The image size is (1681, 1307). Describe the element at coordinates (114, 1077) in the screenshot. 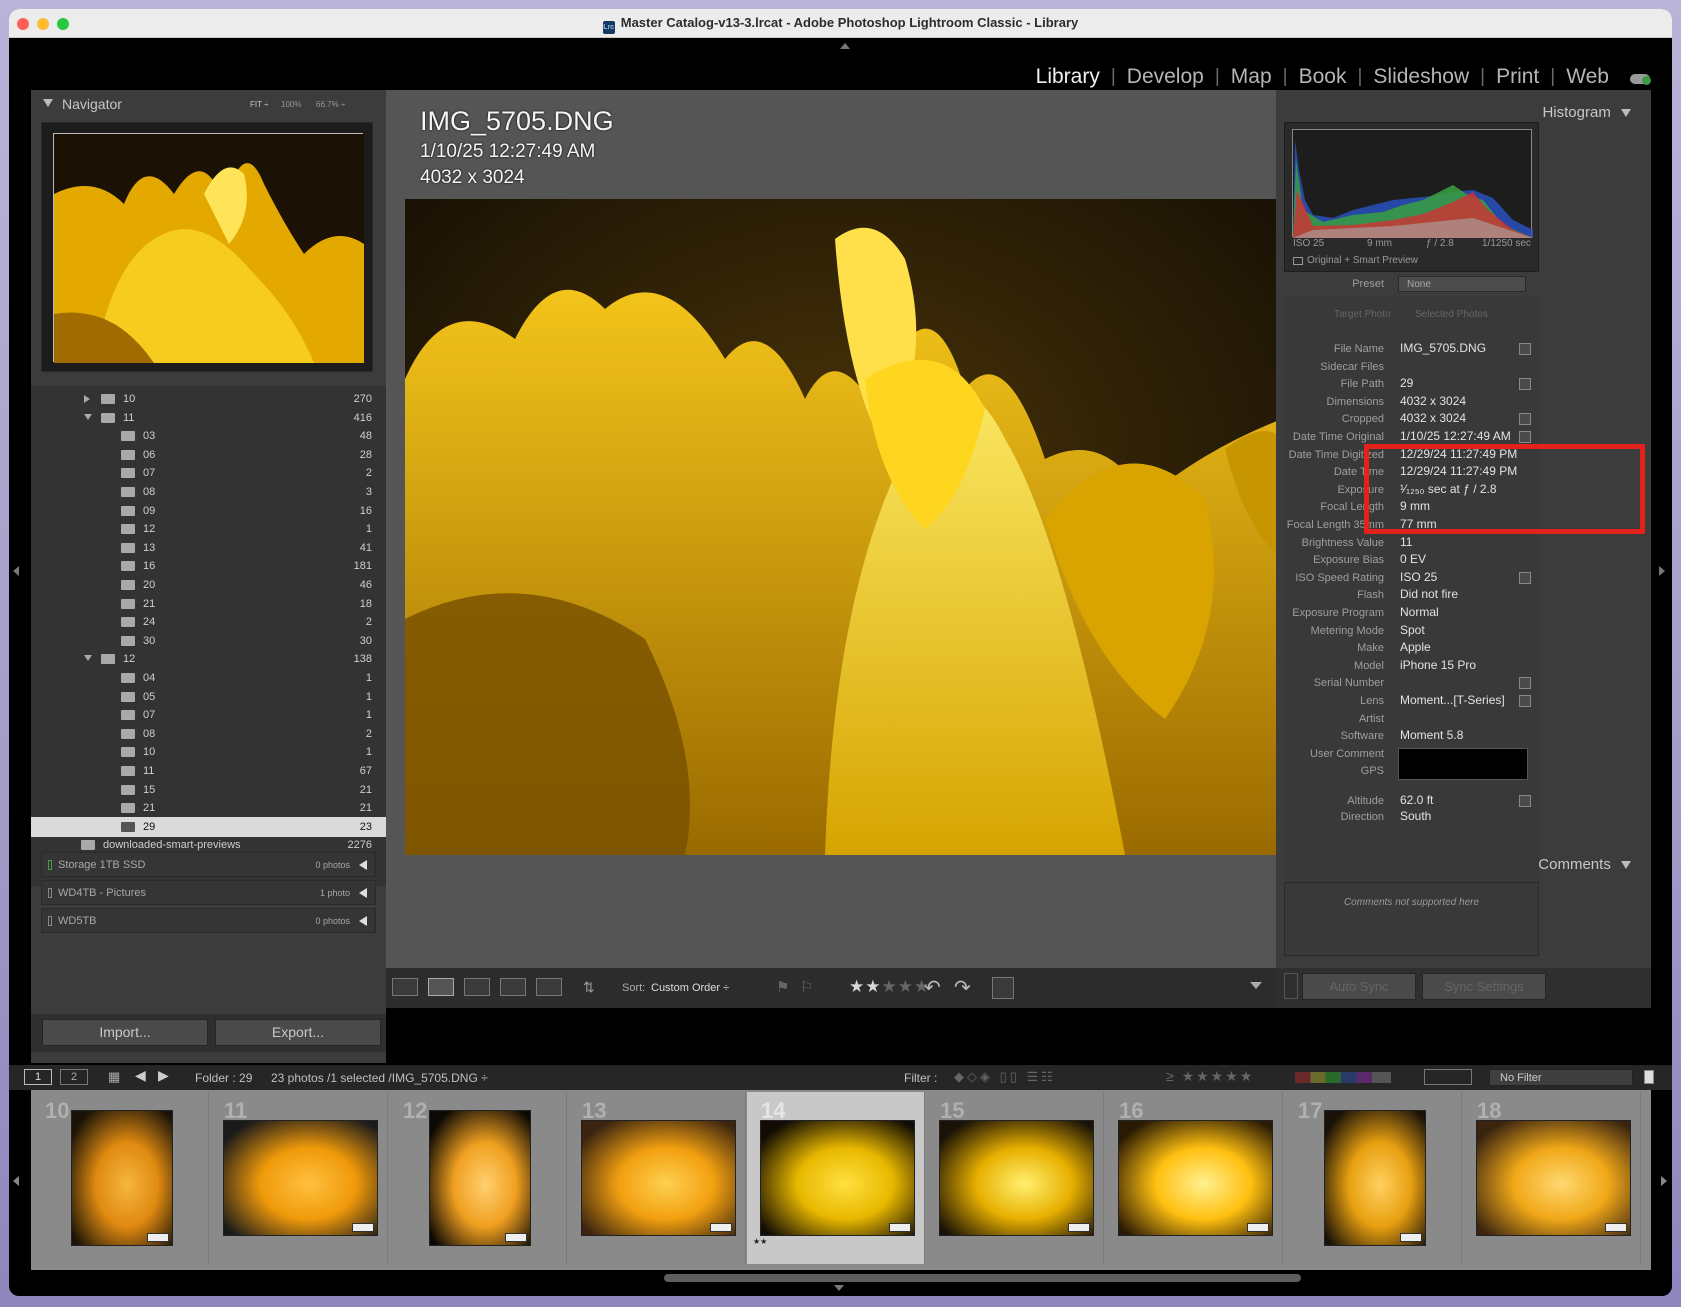

I see `grid-icon: ▦` at that location.